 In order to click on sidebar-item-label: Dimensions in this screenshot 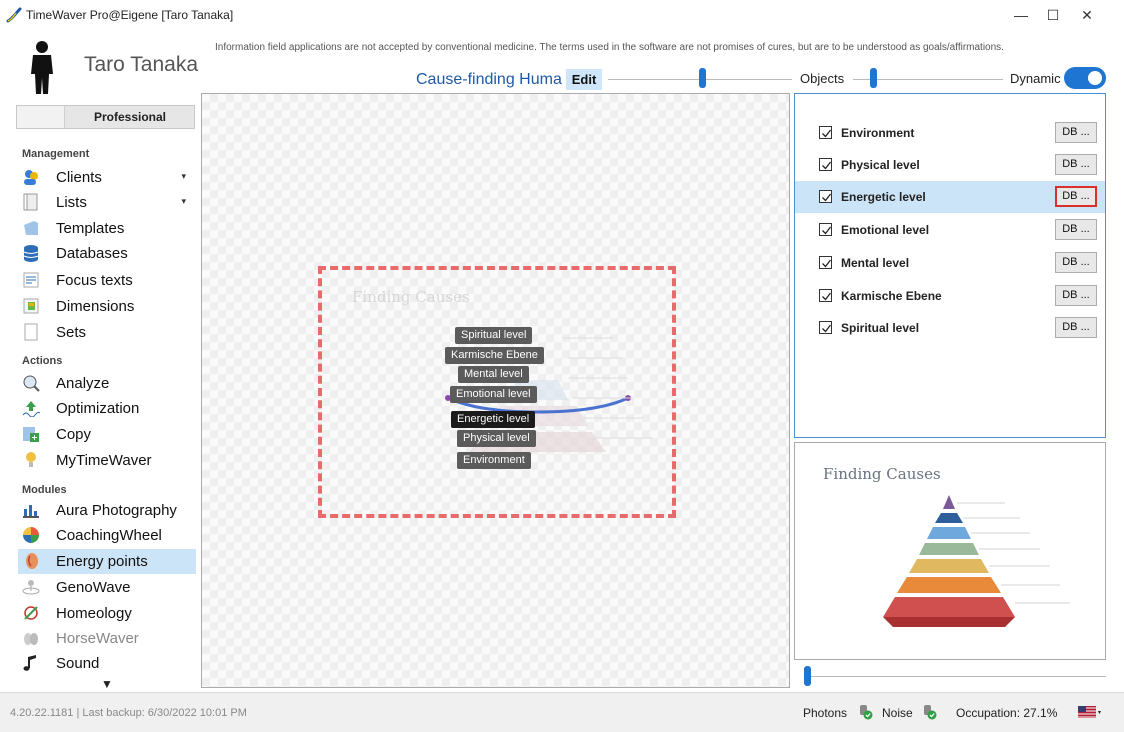, I will do `click(95, 306)`.